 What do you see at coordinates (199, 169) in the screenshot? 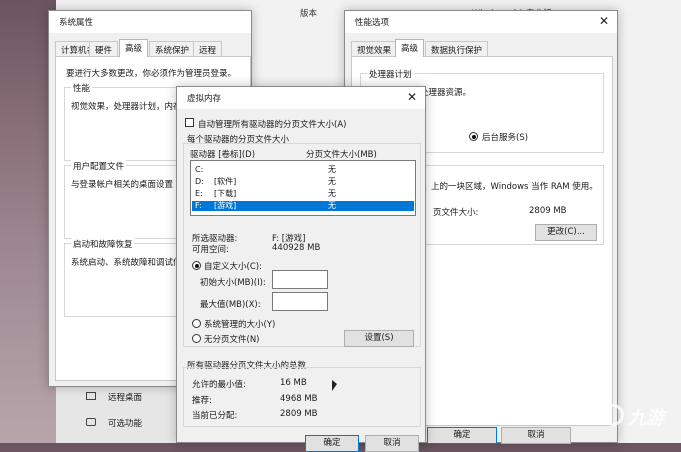
I see `drive-letter: C:` at bounding box center [199, 169].